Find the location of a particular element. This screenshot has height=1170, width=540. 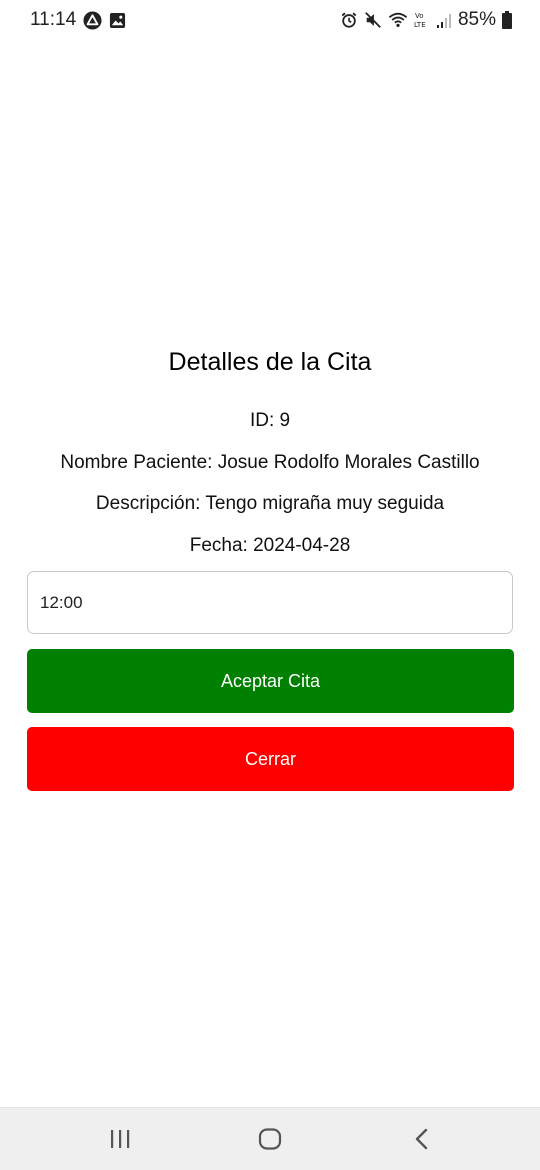

status-time: 11:14 is located at coordinates (53, 19).